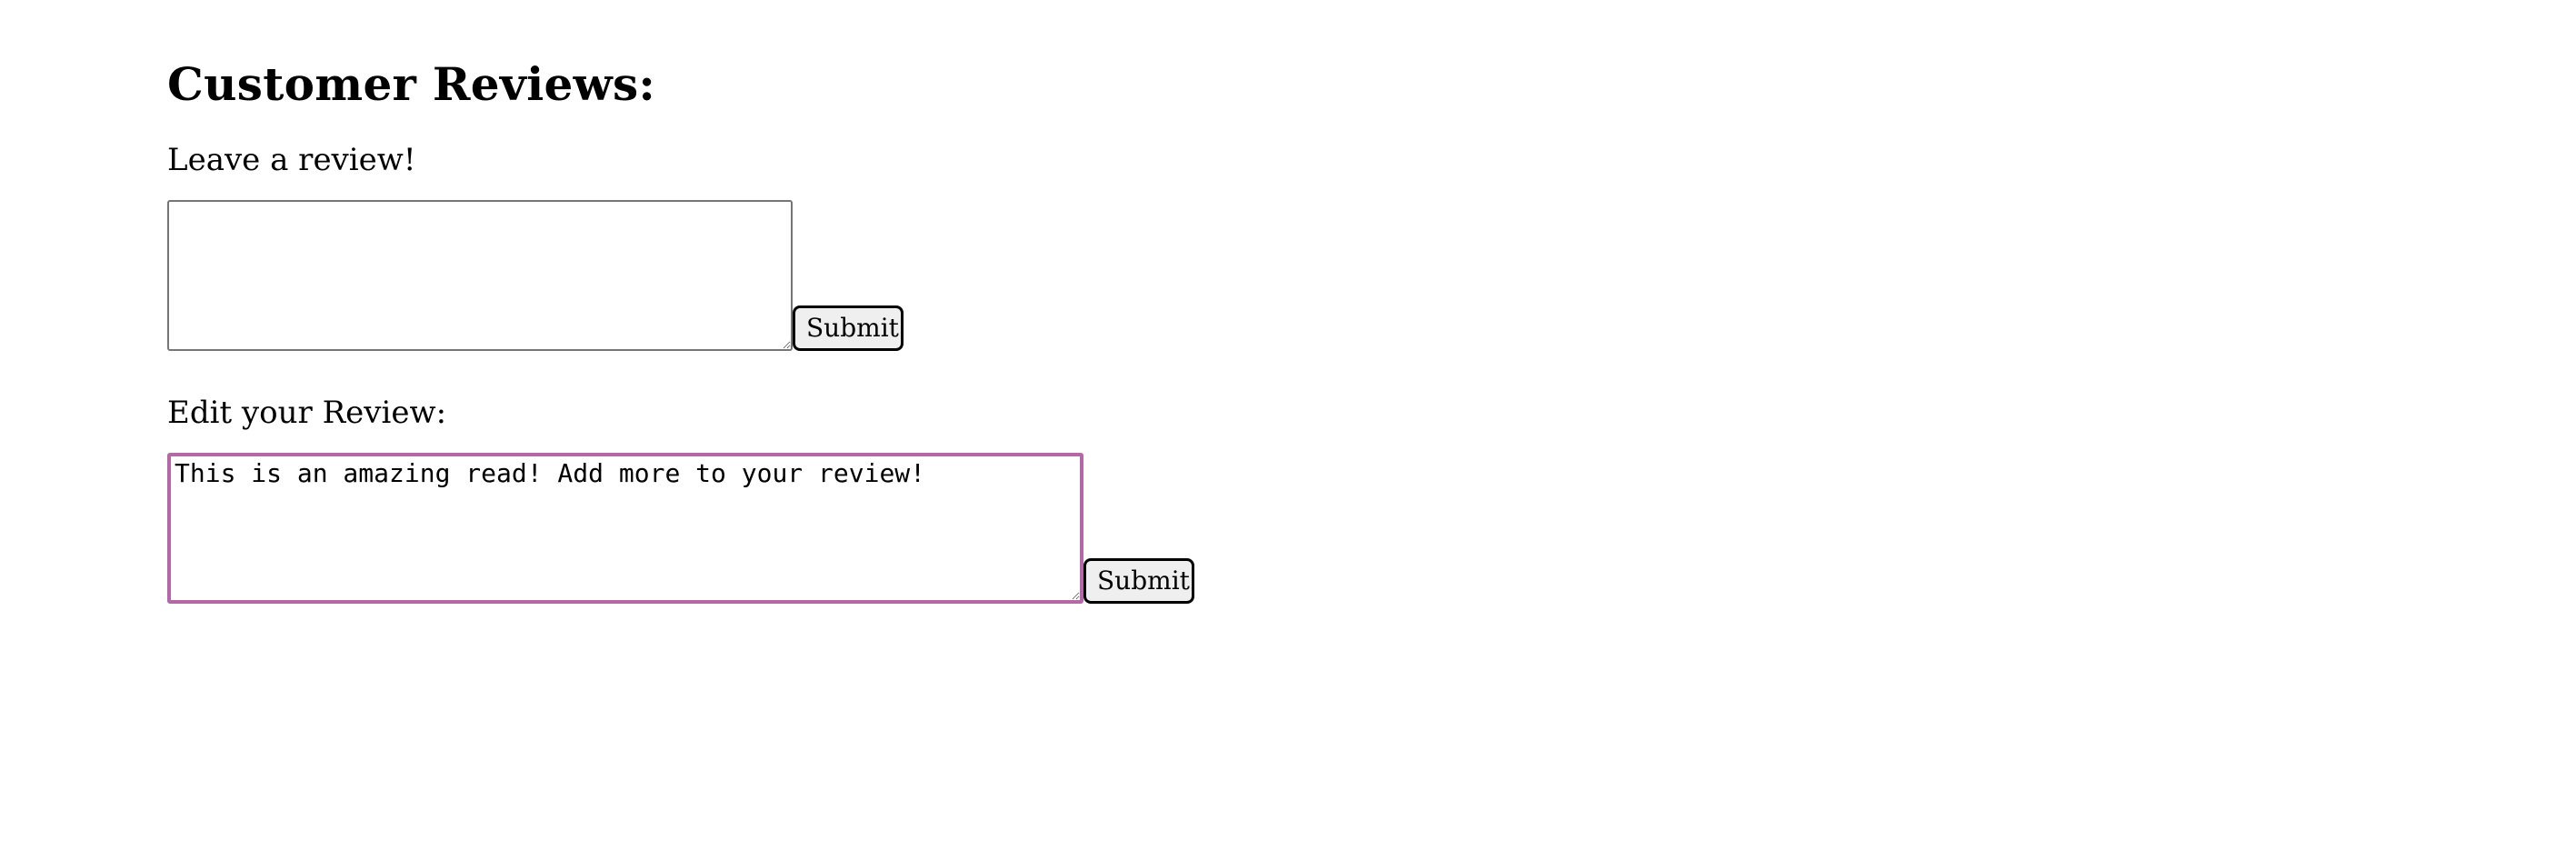  I want to click on leave-review-label: Leave a review!, so click(291, 160).